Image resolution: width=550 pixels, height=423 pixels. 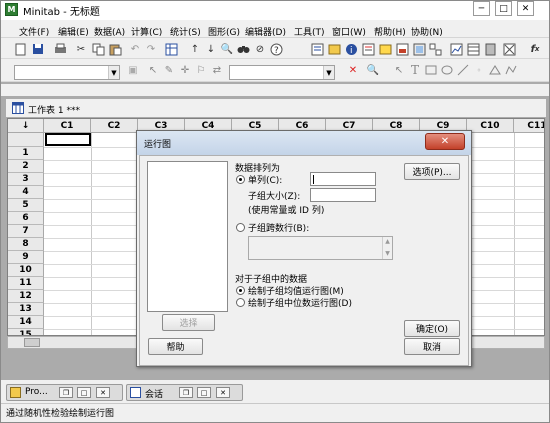 What do you see at coordinates (224, 31) in the screenshot?
I see `menu-graph: 图形(G)` at bounding box center [224, 31].